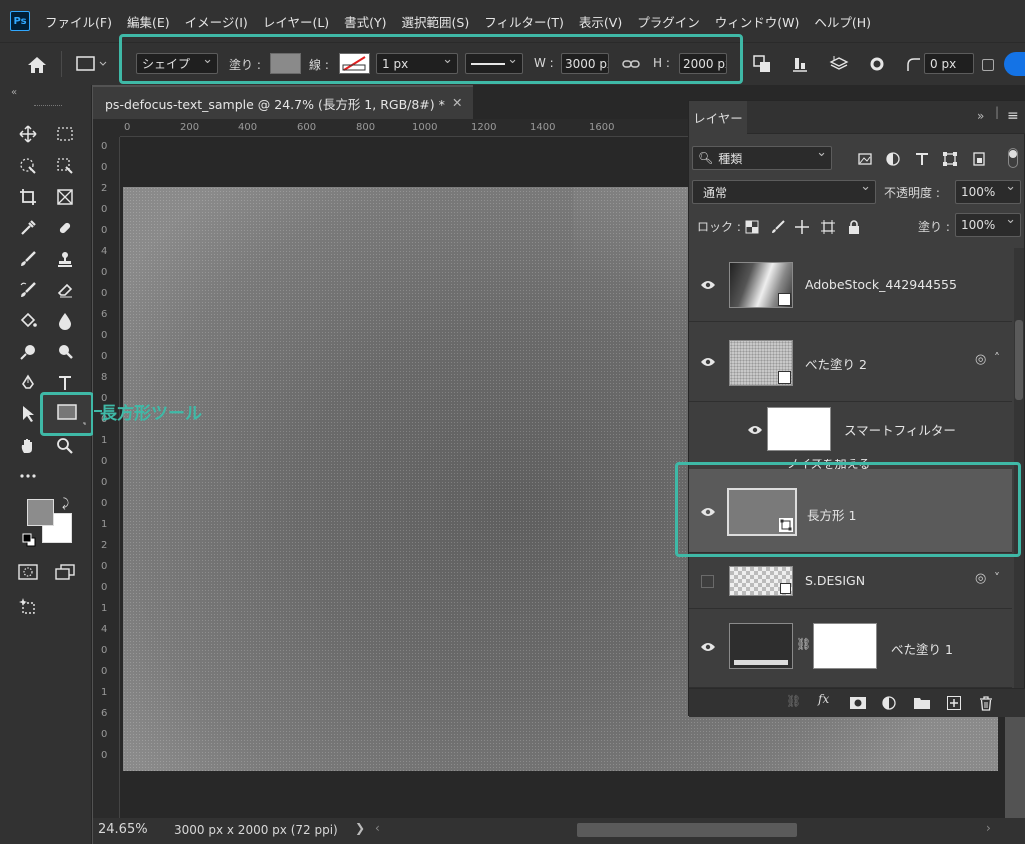 This screenshot has height=844, width=1025. Describe the element at coordinates (828, 227) in the screenshot. I see `lock-artboard-icon` at that location.